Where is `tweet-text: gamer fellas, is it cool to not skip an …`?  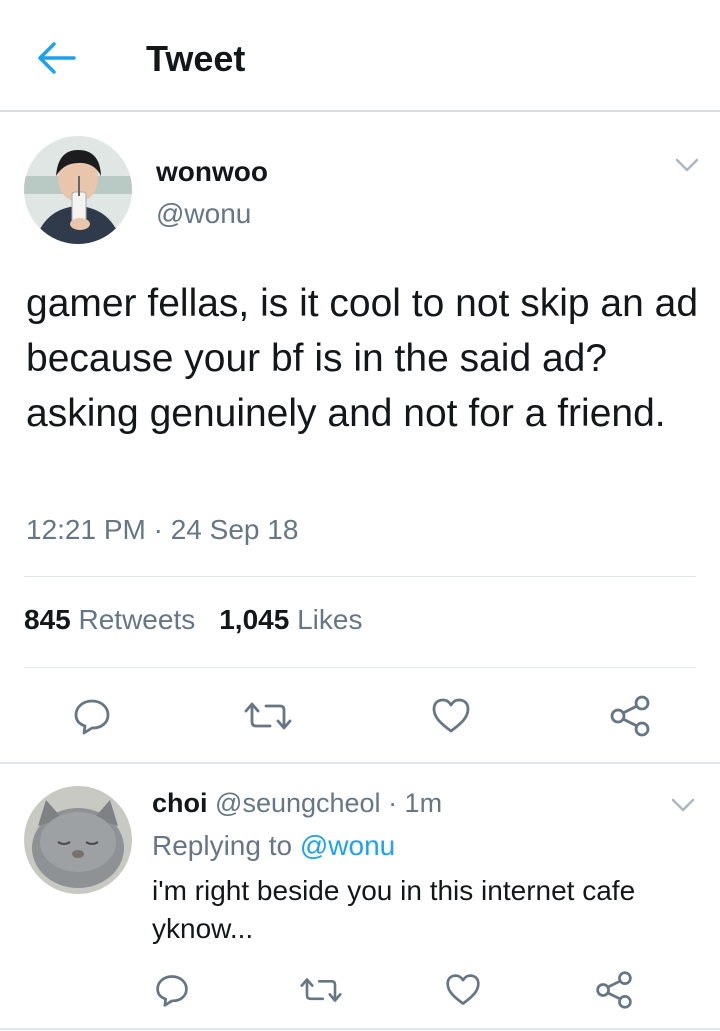
tweet-text: gamer fellas, is it cool to not skip an … is located at coordinates (362, 358).